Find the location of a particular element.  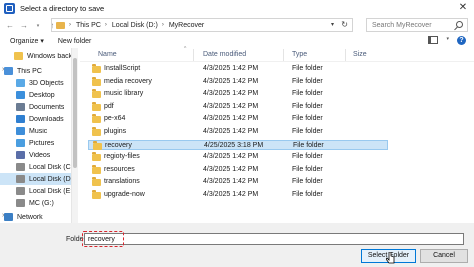

sidebar-item: › This PC is located at coordinates (35, 71).